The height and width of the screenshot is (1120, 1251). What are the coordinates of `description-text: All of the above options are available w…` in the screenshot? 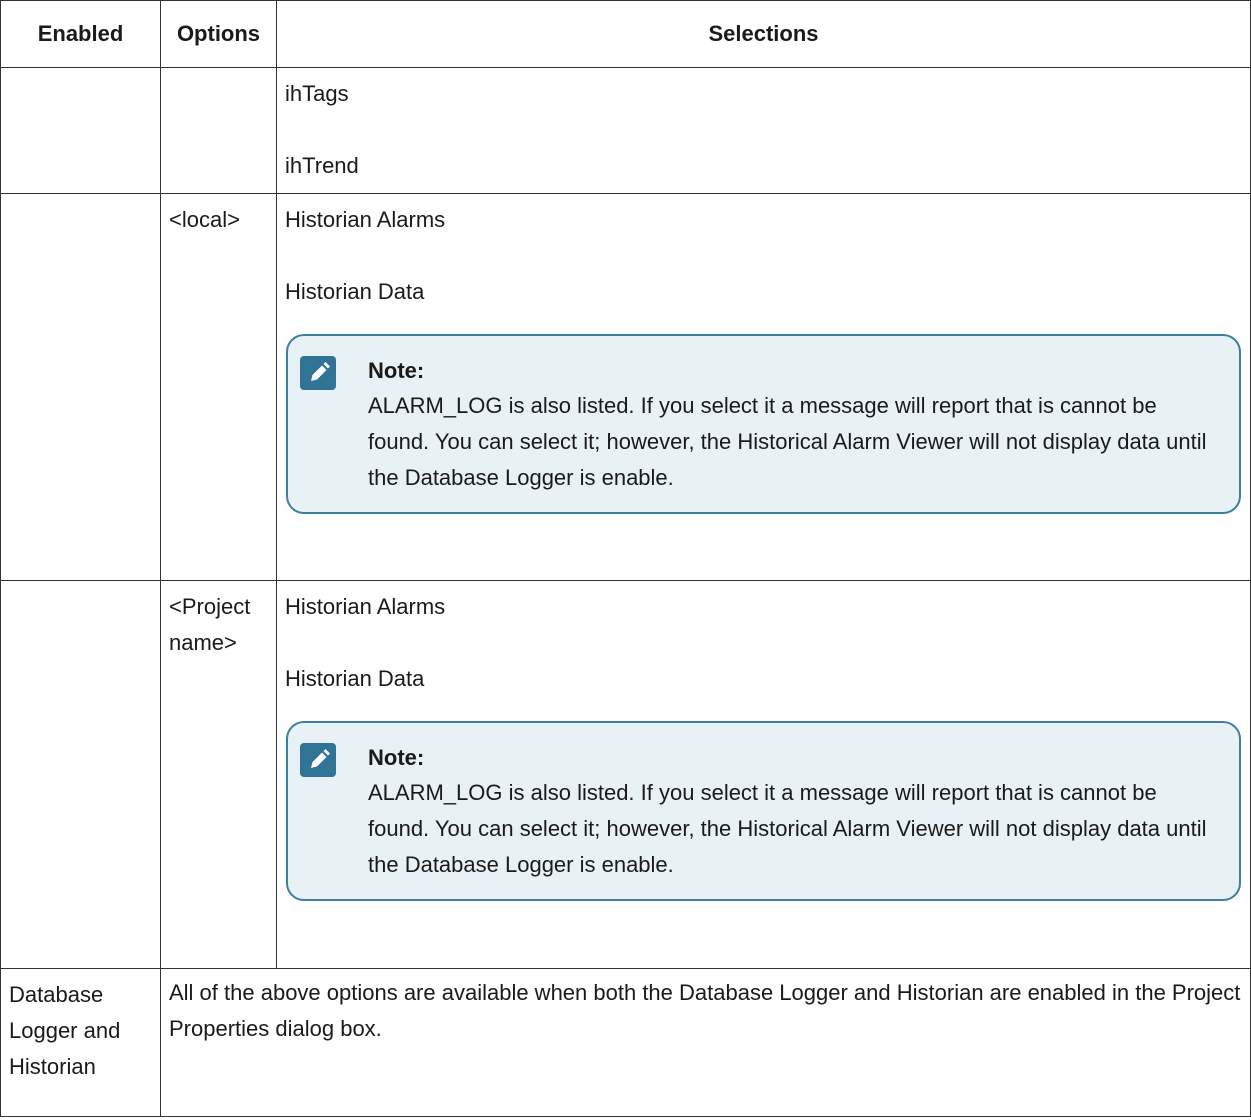 It's located at (705, 1010).